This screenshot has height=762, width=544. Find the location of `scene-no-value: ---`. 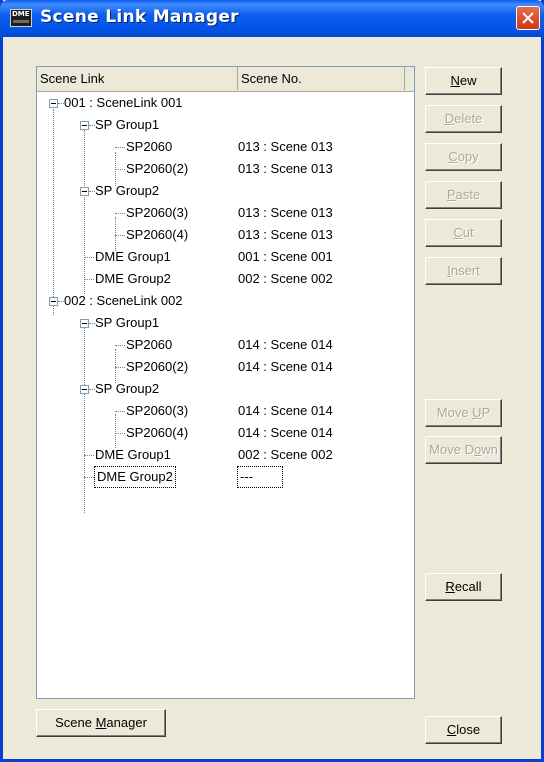

scene-no-value: --- is located at coordinates (260, 477).